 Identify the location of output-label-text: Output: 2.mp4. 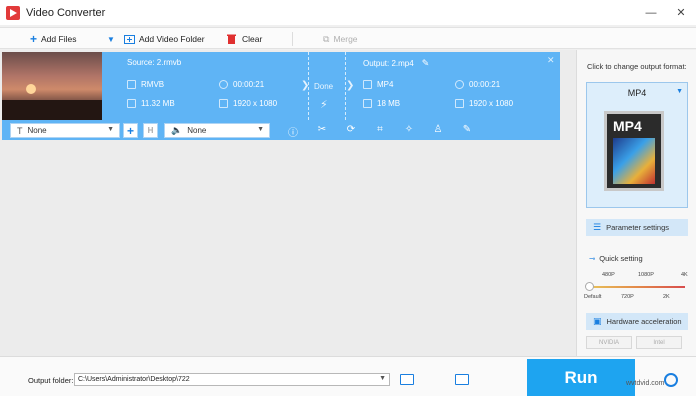
(388, 63).